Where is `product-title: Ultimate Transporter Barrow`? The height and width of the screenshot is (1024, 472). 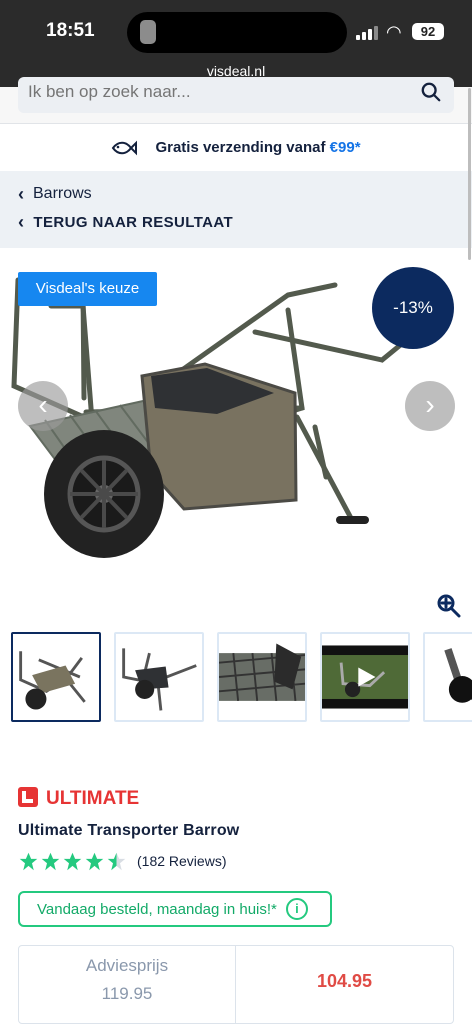
product-title: Ultimate Transporter Barrow is located at coordinates (129, 830).